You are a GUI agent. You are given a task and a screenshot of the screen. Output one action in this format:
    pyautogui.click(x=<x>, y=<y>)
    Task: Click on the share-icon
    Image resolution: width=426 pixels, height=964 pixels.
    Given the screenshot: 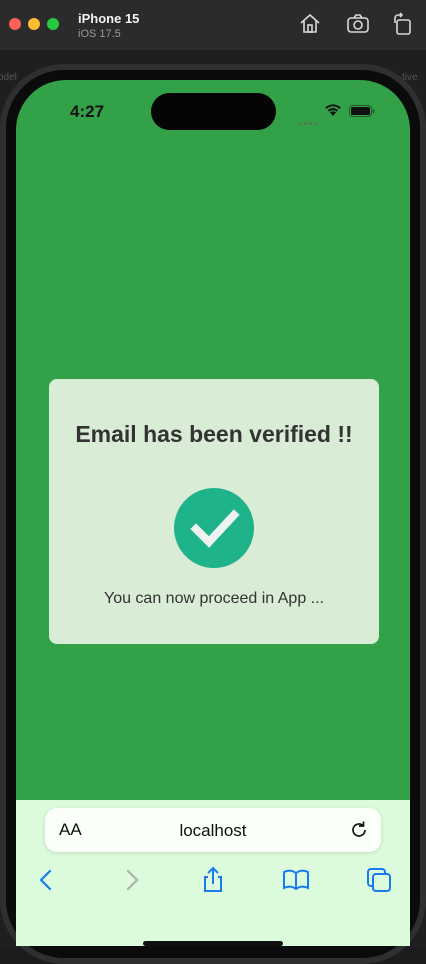 What is the action you would take?
    pyautogui.click(x=213, y=880)
    